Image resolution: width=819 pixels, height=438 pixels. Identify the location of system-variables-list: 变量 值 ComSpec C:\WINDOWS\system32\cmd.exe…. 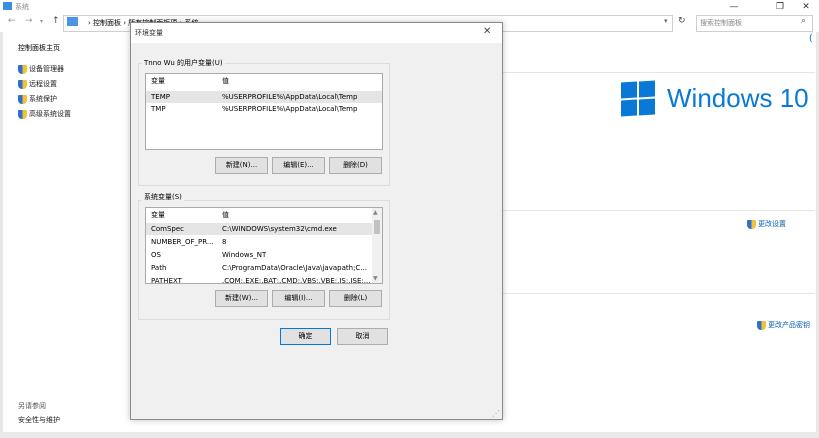
(264, 245).